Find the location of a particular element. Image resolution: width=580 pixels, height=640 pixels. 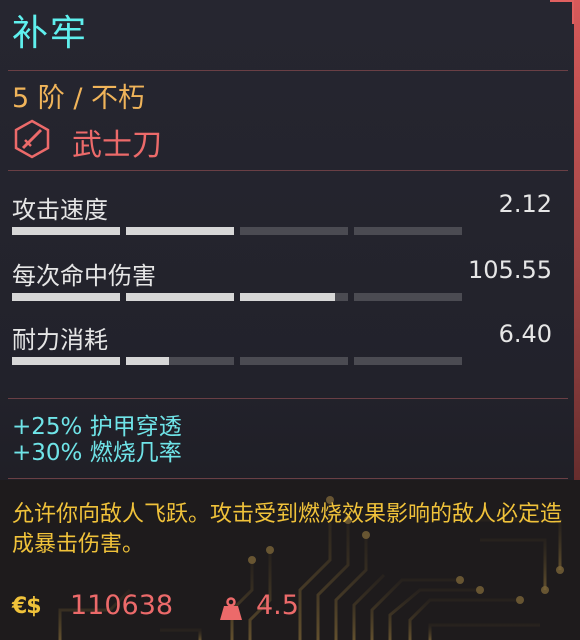

stat-bar-stamina-cost is located at coordinates (238, 361).